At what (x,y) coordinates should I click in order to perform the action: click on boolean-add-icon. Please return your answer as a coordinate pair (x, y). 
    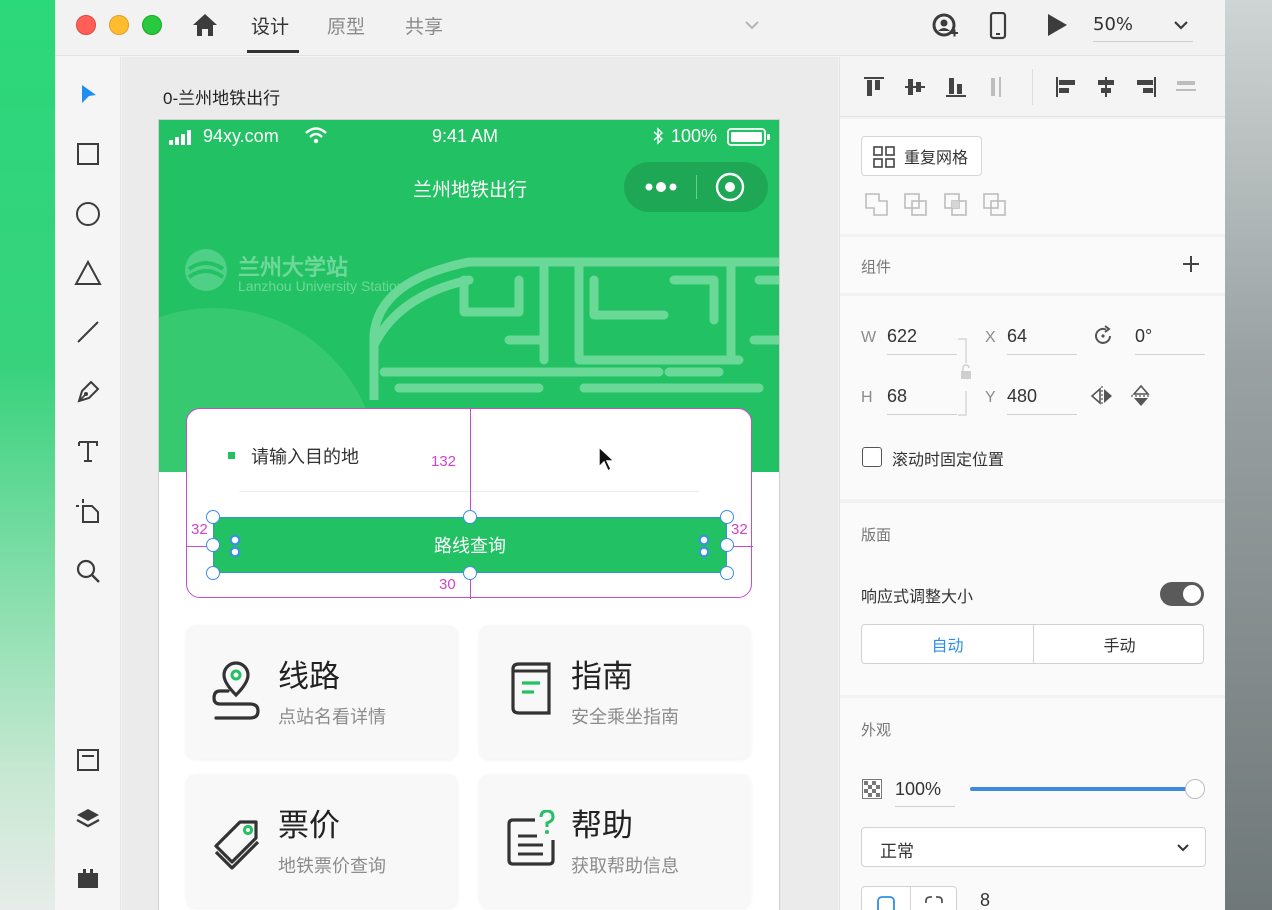
    Looking at the image, I should click on (877, 205).